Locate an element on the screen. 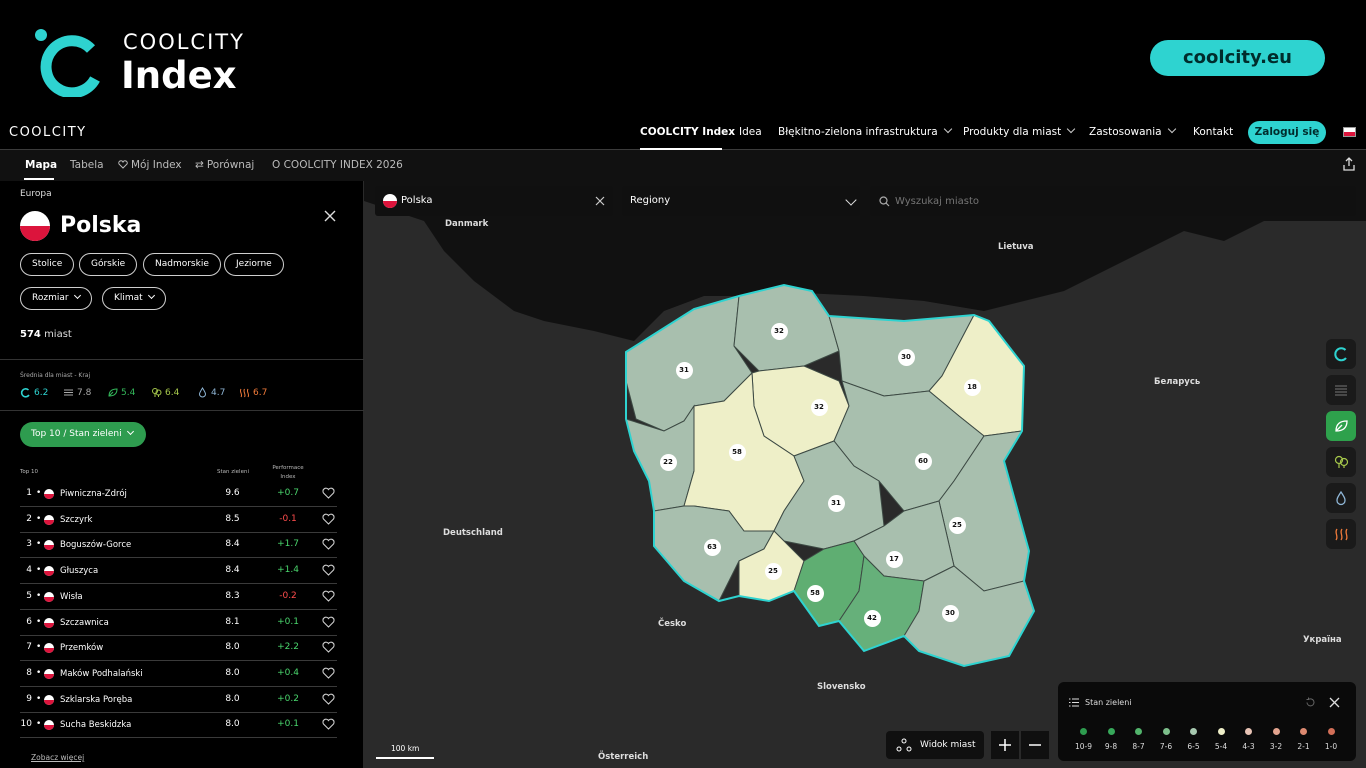 The width and height of the screenshot is (1366, 768). legend-item: 10-9 is located at coordinates (1083, 739).